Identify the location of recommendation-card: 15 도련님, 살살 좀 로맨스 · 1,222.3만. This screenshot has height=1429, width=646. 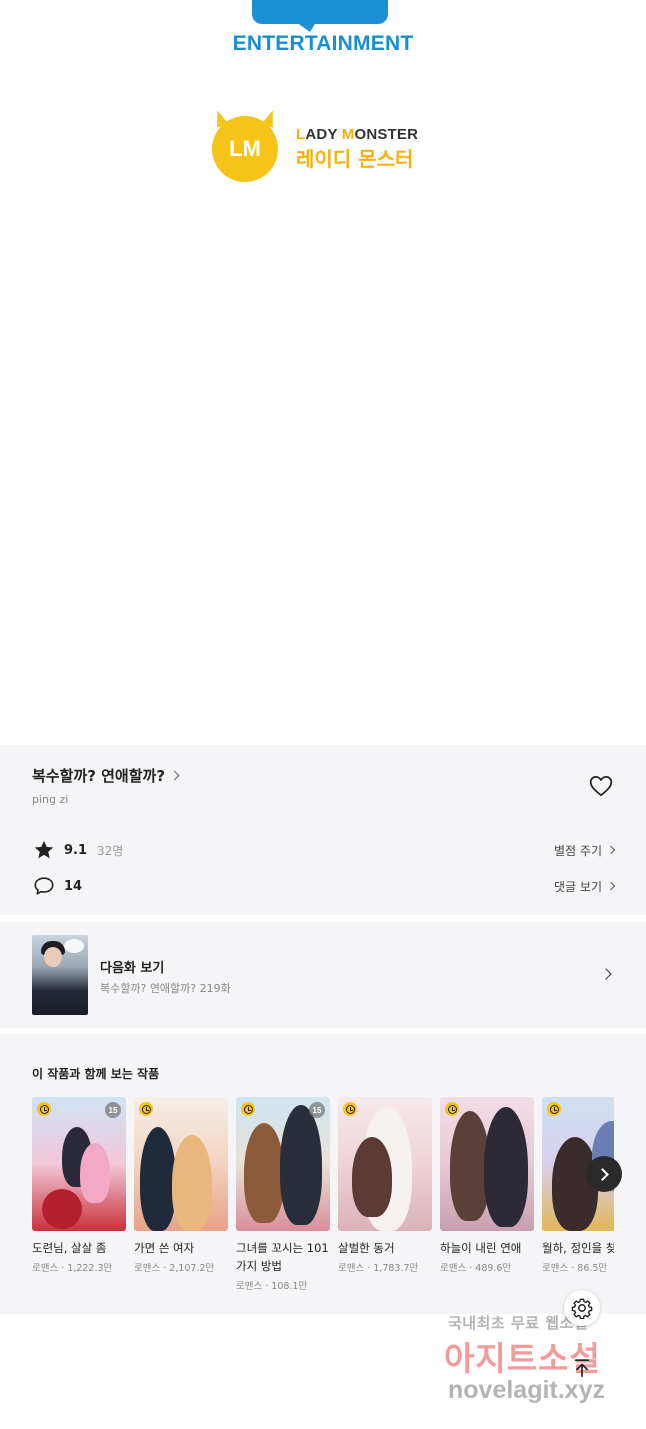
(79, 1185).